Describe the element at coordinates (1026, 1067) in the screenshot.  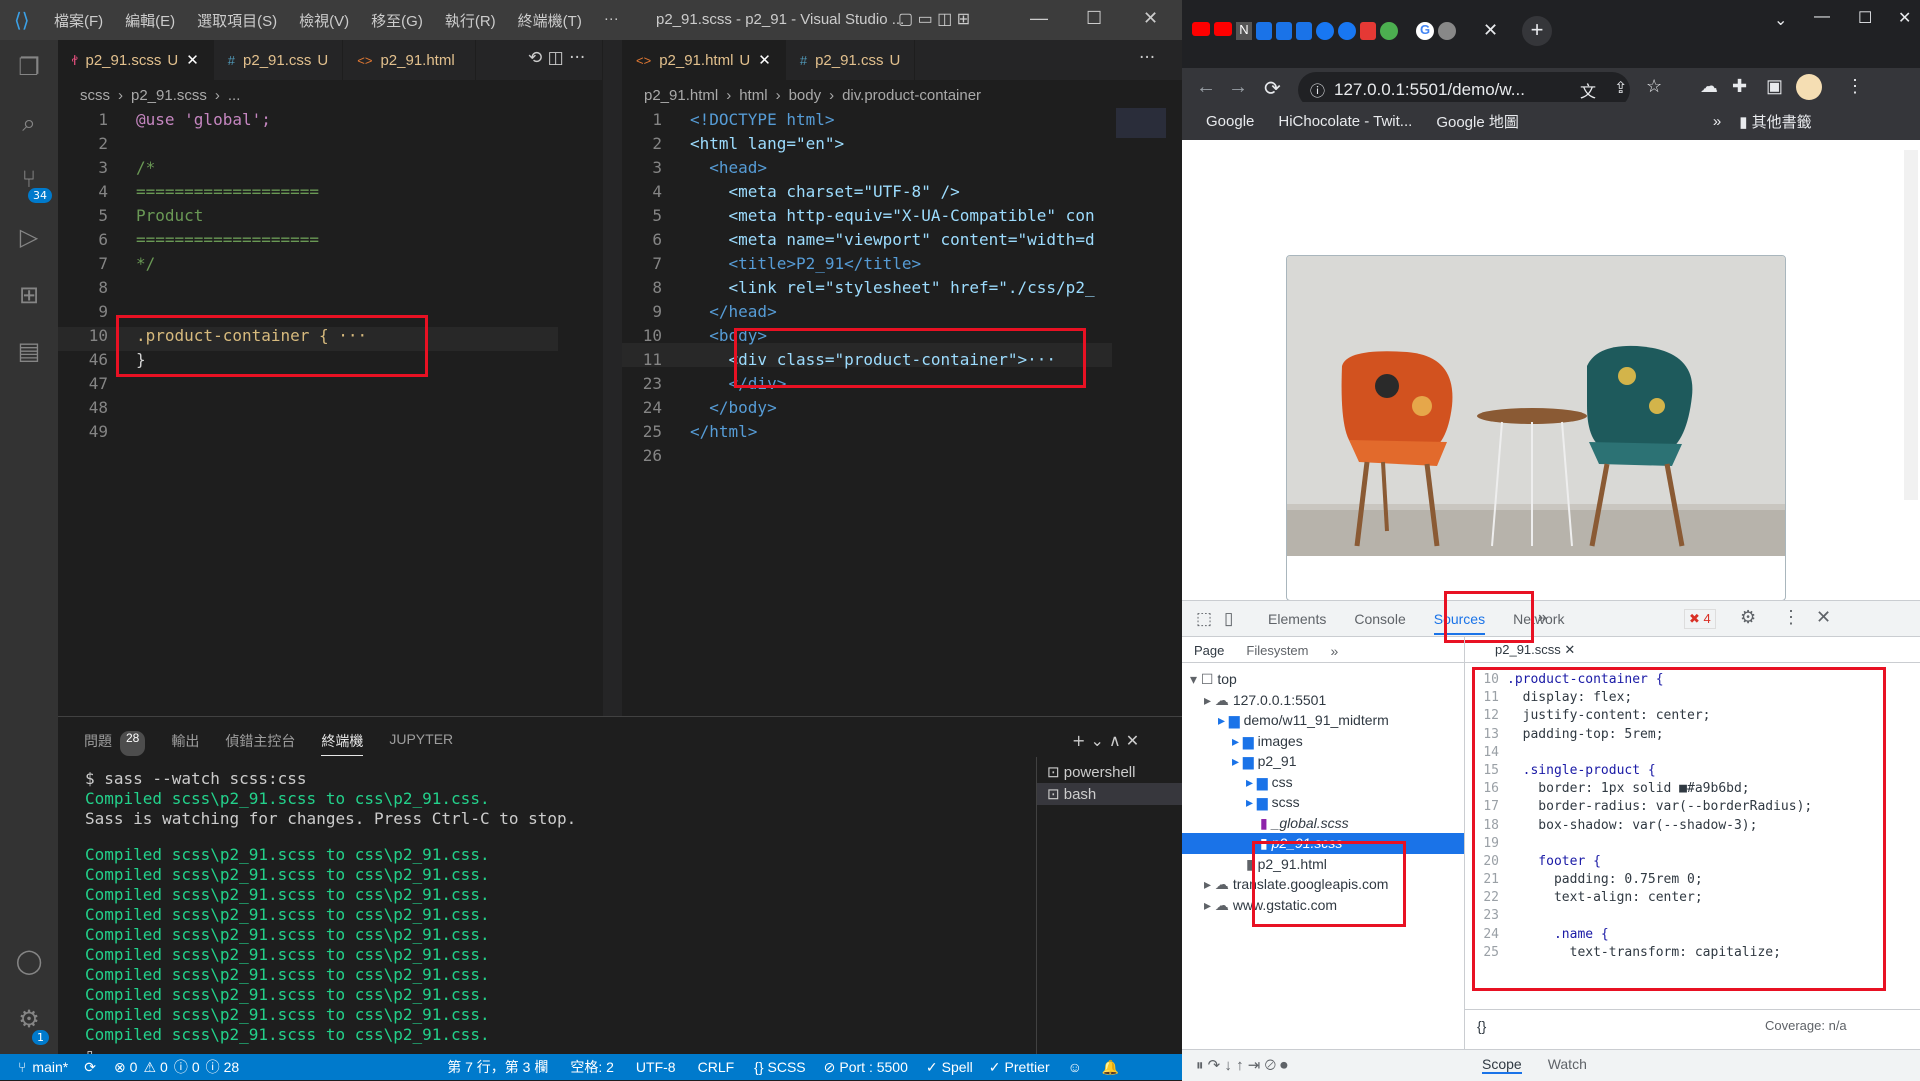
I see `prettier: Prettier` at that location.